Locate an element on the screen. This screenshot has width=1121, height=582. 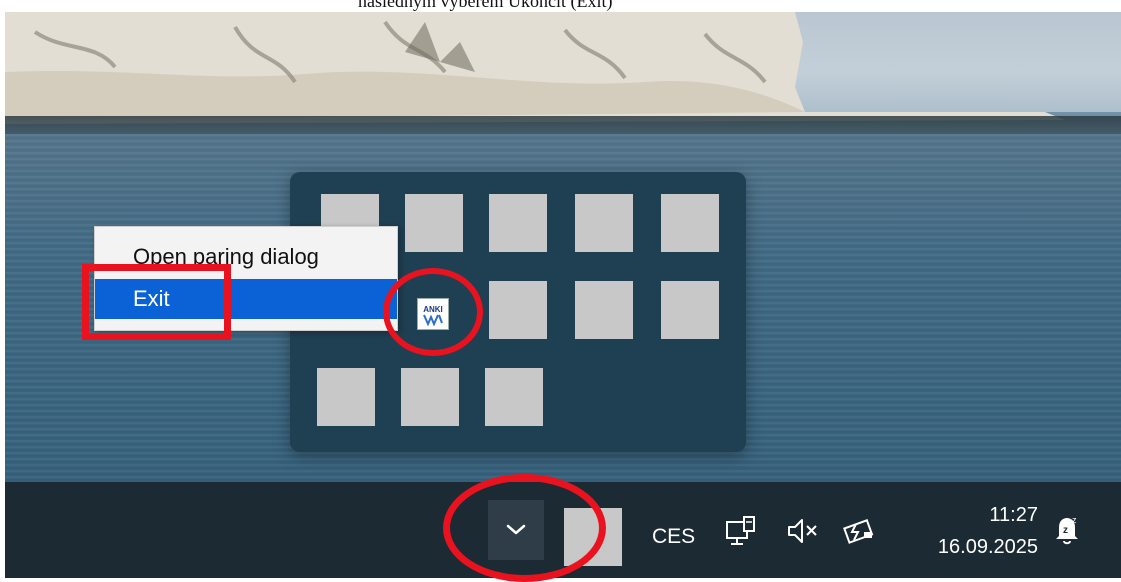
annotation-anki-circle is located at coordinates (433, 312).